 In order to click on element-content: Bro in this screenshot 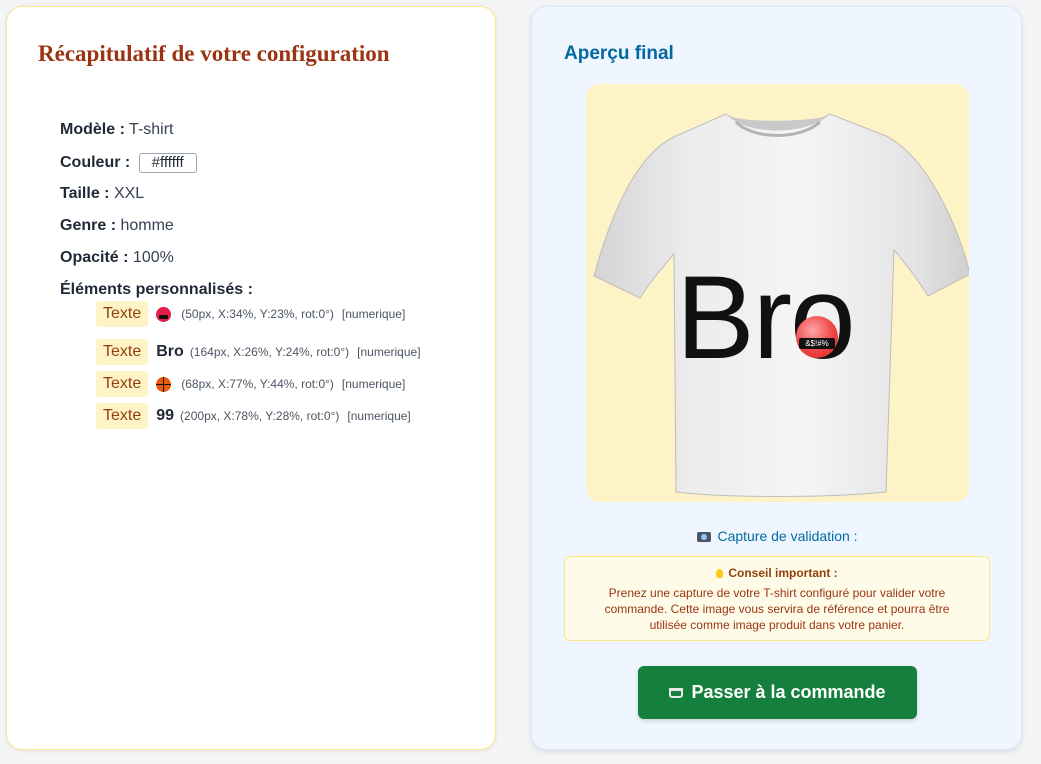, I will do `click(170, 351)`.